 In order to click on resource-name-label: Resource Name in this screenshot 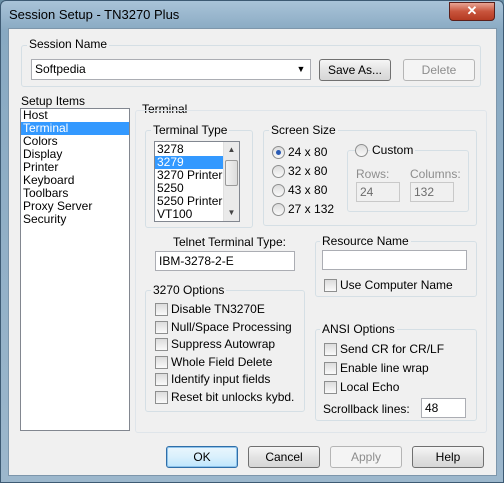, I will do `click(365, 241)`.